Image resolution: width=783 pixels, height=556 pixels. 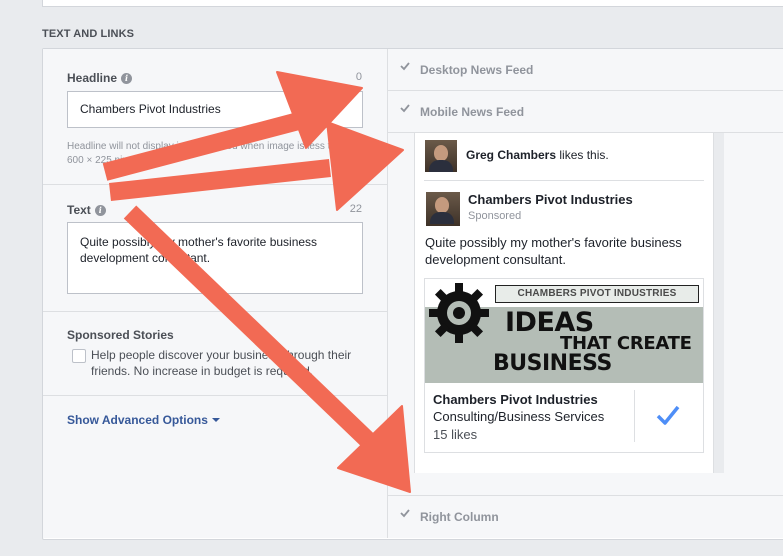 I want to click on sponsored-stories-checkbox, so click(x=79, y=356).